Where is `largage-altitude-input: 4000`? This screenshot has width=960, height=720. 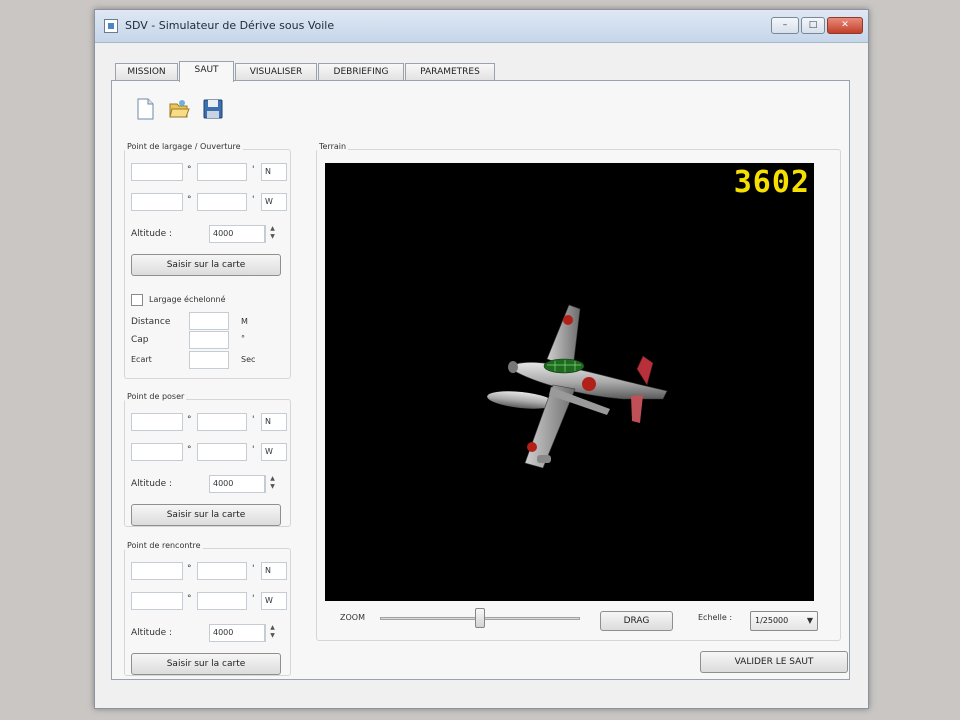 largage-altitude-input: 4000 is located at coordinates (237, 234).